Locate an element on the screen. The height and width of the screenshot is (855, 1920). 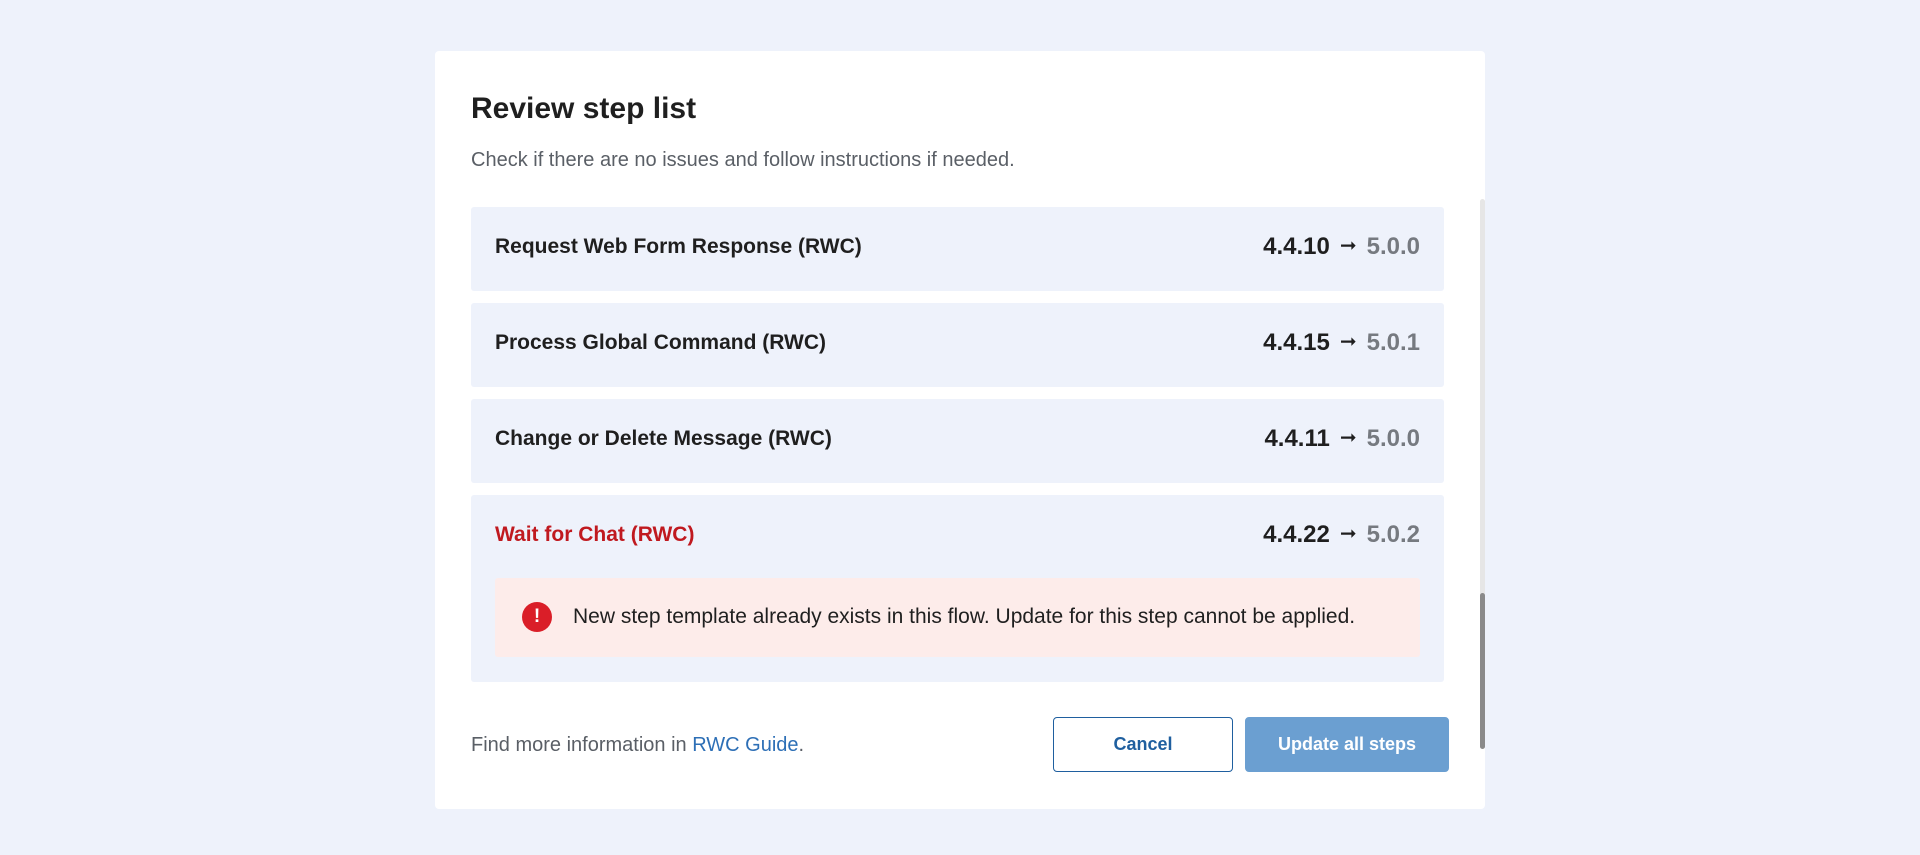
update-all-steps-button: Update all steps is located at coordinates (1347, 744).